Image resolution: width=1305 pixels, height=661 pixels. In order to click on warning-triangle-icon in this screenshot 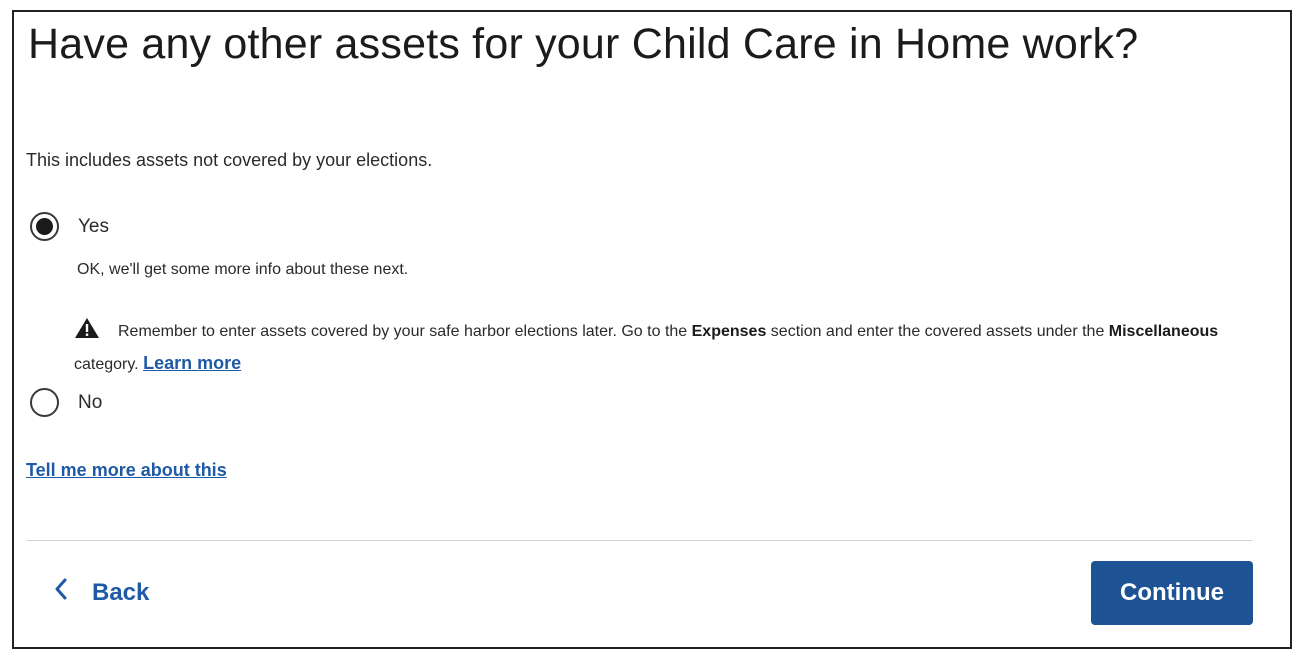, I will do `click(87, 333)`.